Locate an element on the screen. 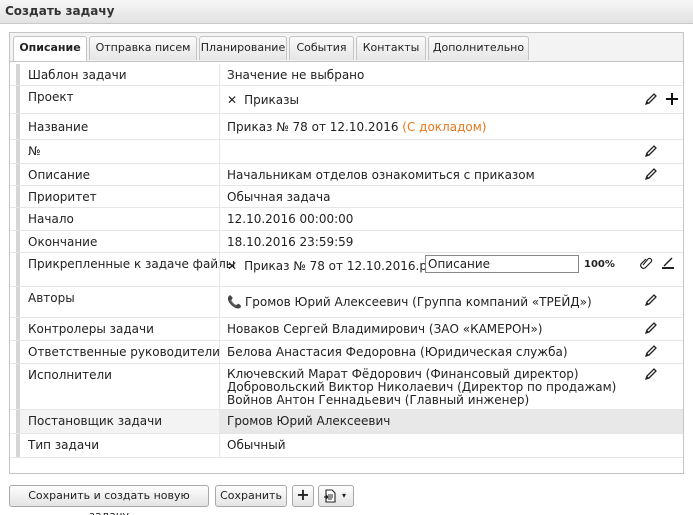 The height and width of the screenshot is (515, 693). row-number: № is located at coordinates (346, 152).